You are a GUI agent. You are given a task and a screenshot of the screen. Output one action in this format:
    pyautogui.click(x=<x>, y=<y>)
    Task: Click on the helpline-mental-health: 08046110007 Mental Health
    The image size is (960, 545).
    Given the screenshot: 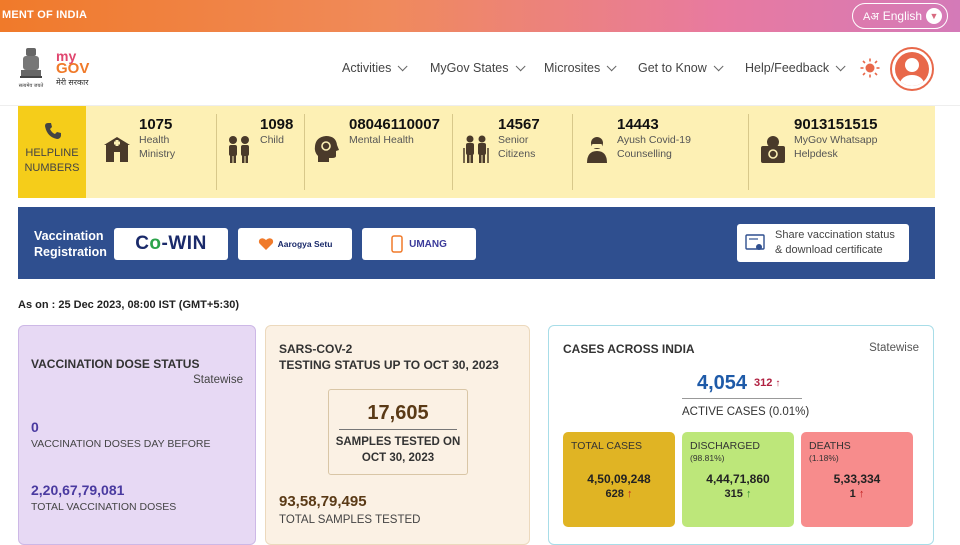 What is the action you would take?
    pyautogui.click(x=394, y=154)
    